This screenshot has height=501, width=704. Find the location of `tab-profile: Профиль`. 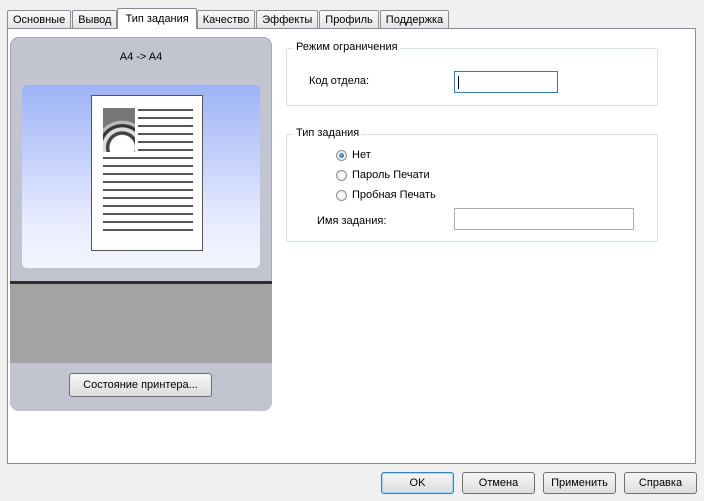

tab-profile: Профиль is located at coordinates (349, 19).